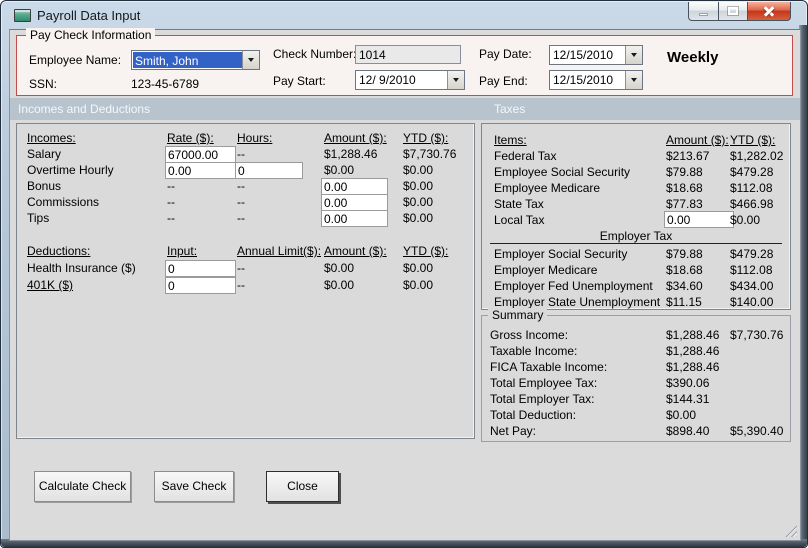 The image size is (808, 548). What do you see at coordinates (299, 81) in the screenshot?
I see `pay-start-label: Pay Start:` at bounding box center [299, 81].